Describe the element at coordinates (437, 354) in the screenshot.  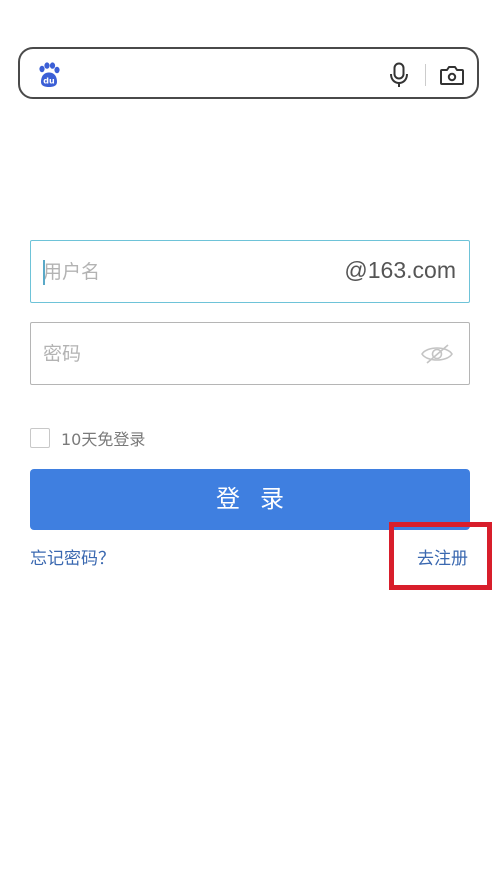
I see `eye-slash-icon` at that location.